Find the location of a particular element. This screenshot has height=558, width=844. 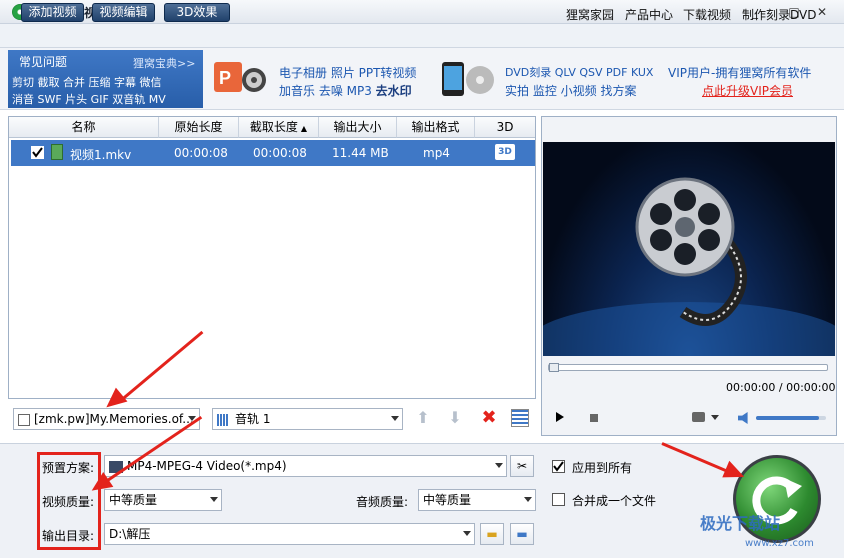

video-quality-select: 中等质量 is located at coordinates (163, 500).